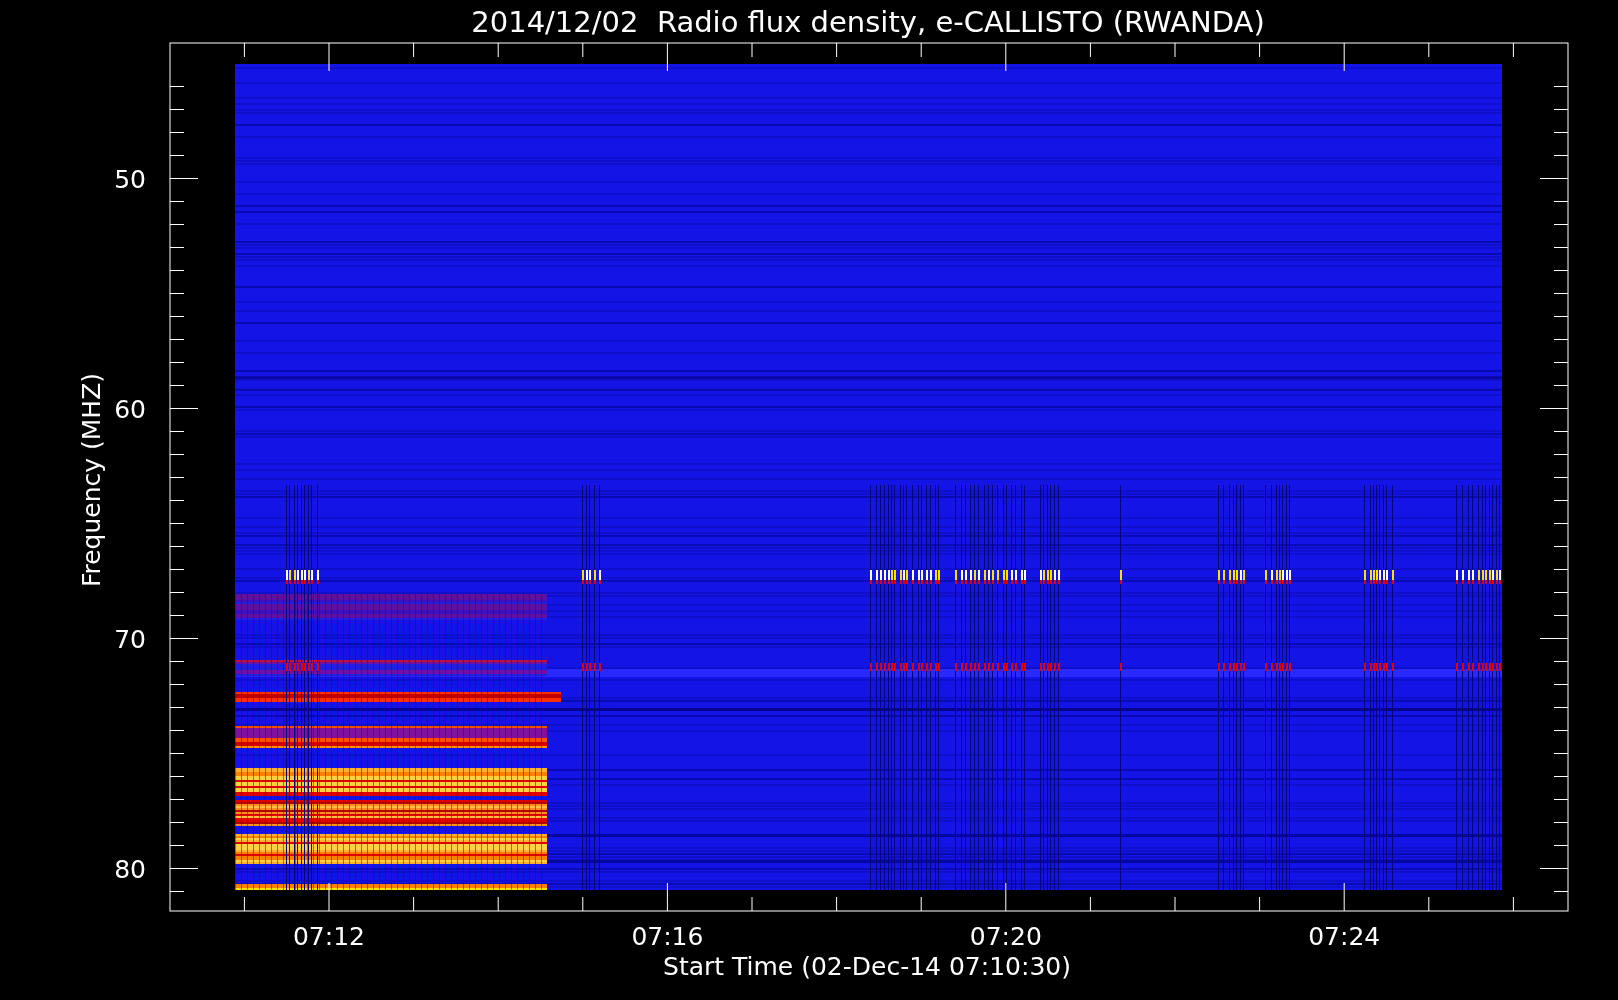 This screenshot has height=1000, width=1618. I want to click on x-tick-label: 07:24, so click(1344, 936).